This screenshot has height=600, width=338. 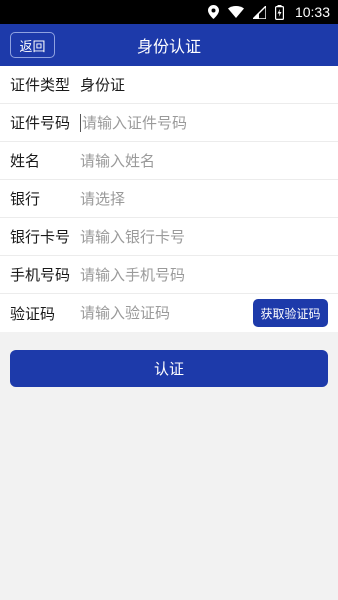 I want to click on get-code-button: 获取验证码, so click(x=290, y=313).